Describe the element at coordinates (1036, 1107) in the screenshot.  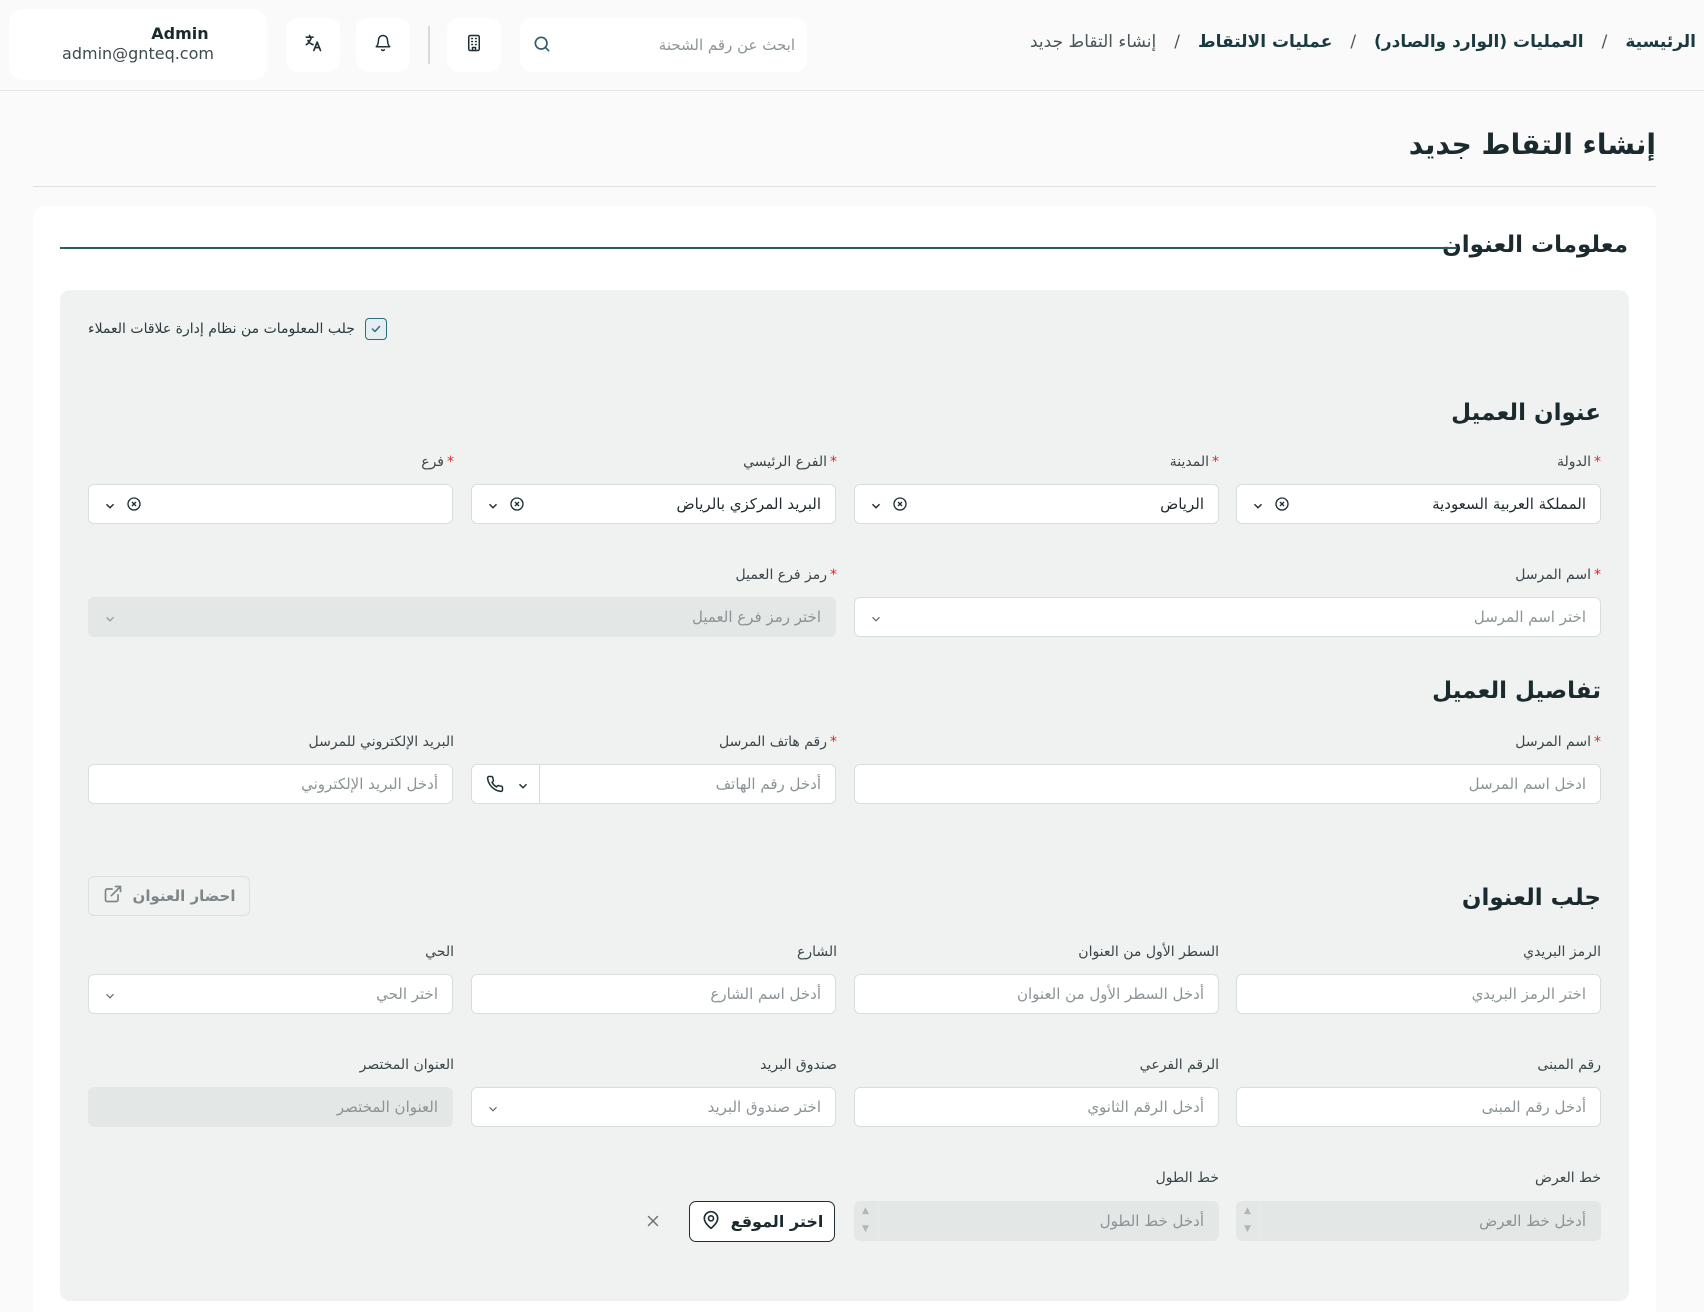
I see `sub-number-input: أدخل الرقم الثانوي` at that location.